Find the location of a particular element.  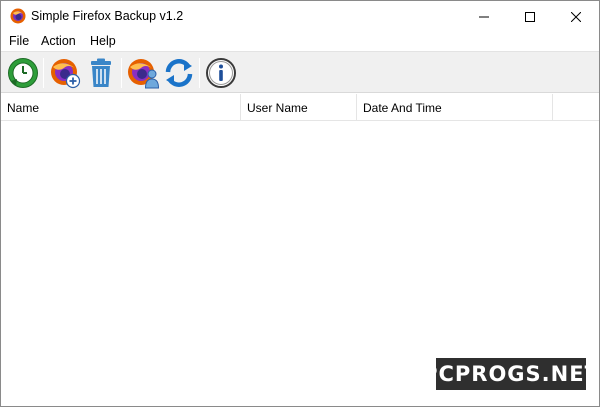

column-header-user-name: User Name is located at coordinates (299, 107).